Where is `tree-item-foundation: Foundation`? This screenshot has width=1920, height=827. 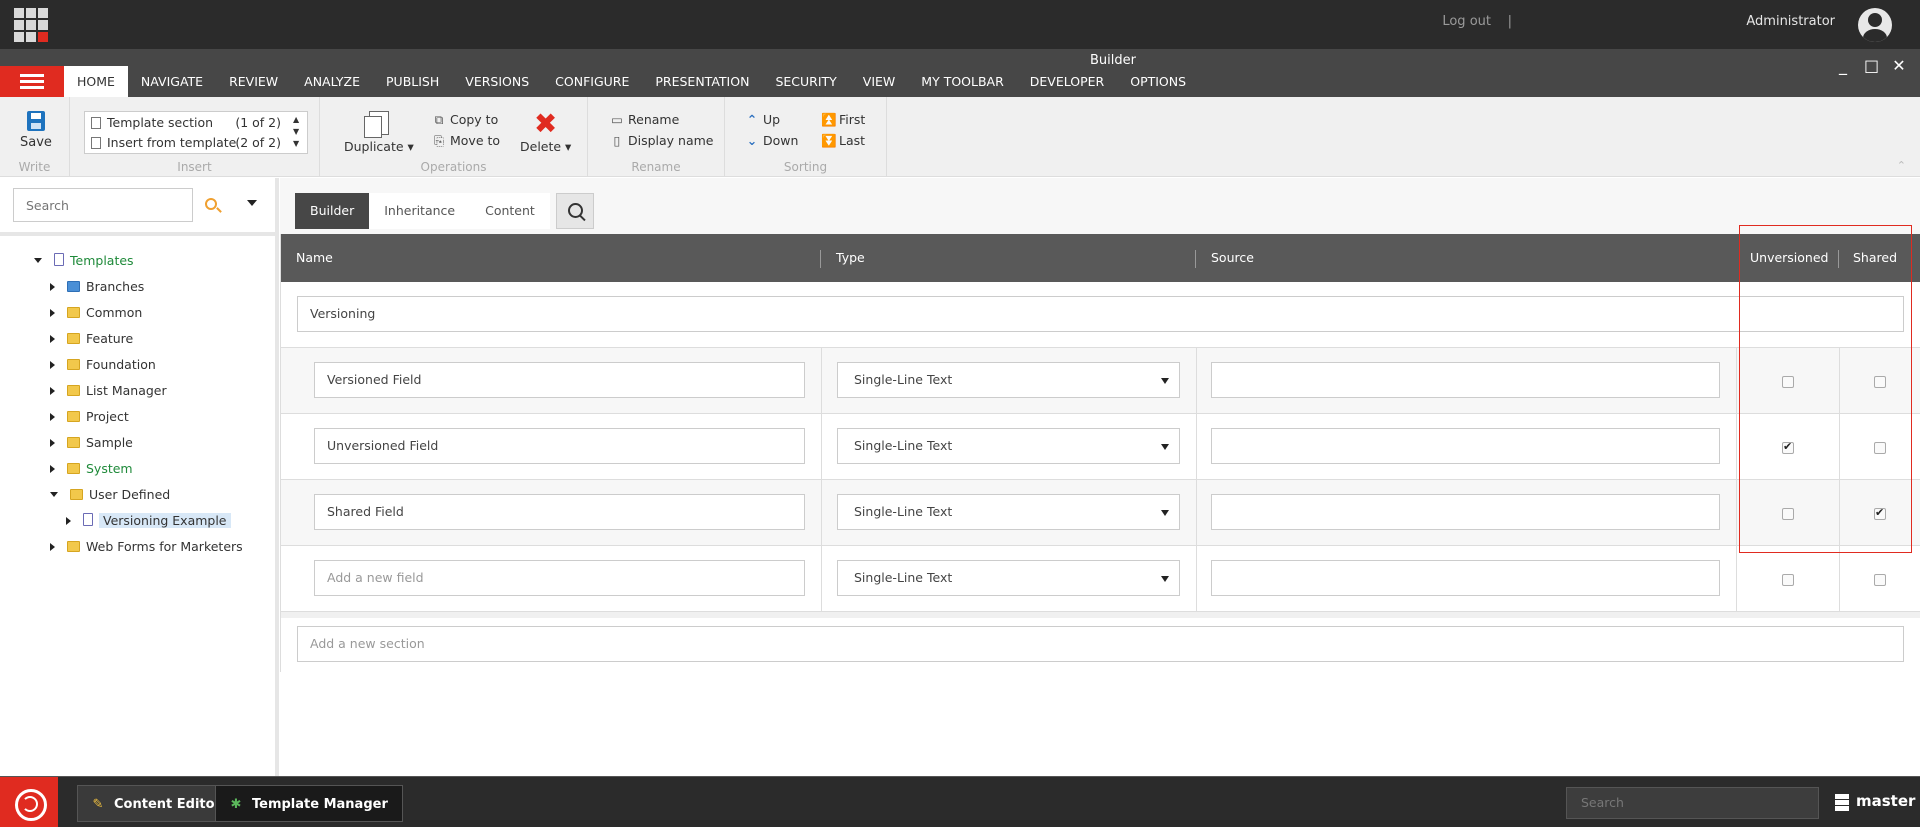
tree-item-foundation: Foundation is located at coordinates (103, 365).